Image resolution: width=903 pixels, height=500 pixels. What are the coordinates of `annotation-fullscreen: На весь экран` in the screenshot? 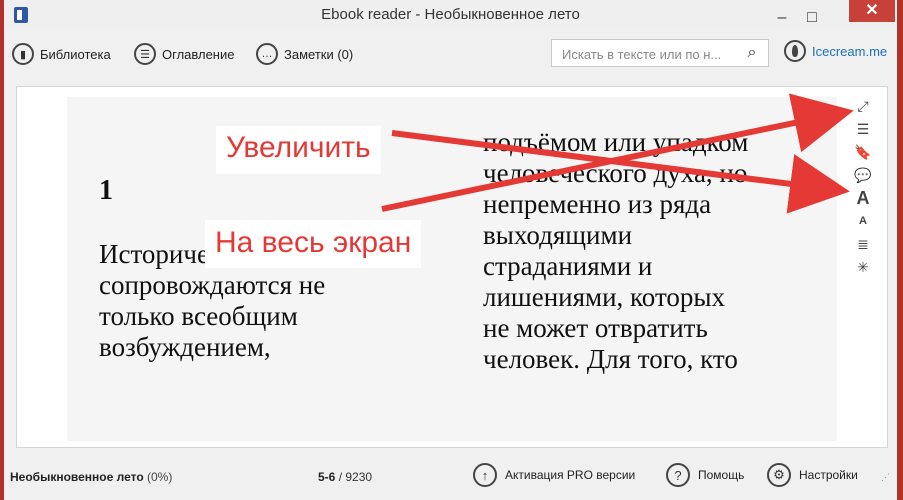 It's located at (313, 244).